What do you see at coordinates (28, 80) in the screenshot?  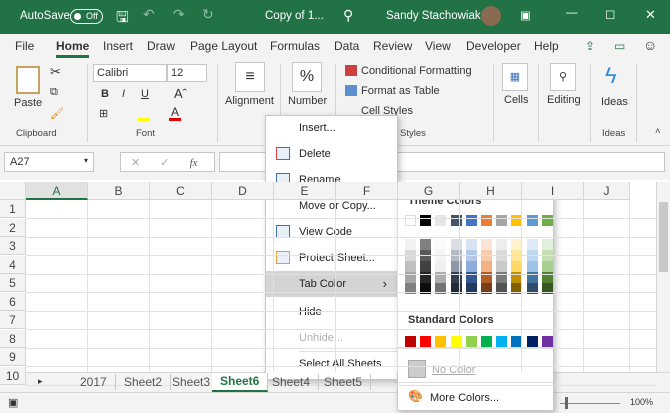 I see `paste-icon` at bounding box center [28, 80].